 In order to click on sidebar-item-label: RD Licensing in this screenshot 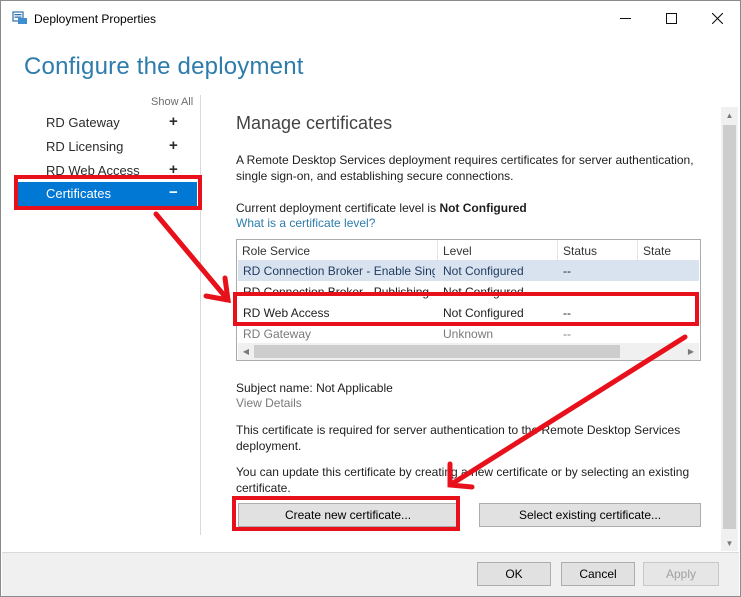, I will do `click(85, 146)`.